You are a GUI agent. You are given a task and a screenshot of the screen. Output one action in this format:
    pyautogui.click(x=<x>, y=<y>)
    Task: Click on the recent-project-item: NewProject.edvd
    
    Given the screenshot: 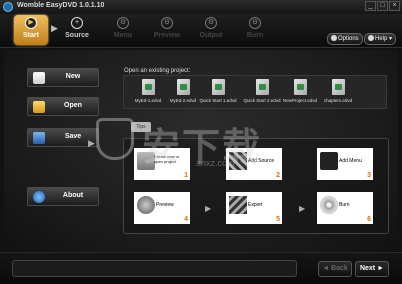 What is the action you would take?
    pyautogui.click(x=300, y=93)
    